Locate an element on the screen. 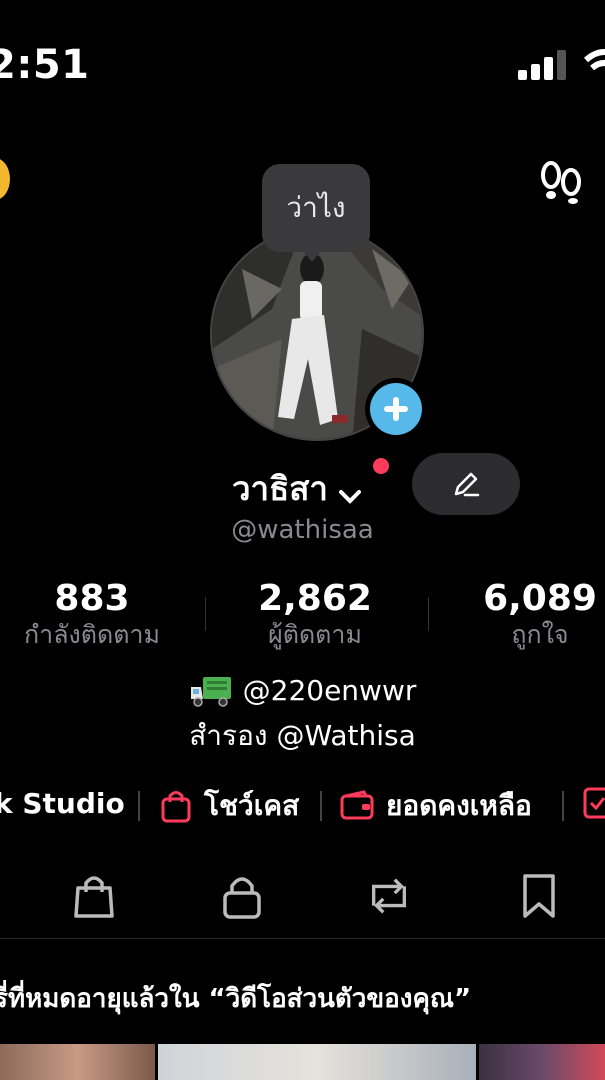 The image size is (605, 1080). following-label: กำลังติดตาม is located at coordinates (92, 634).